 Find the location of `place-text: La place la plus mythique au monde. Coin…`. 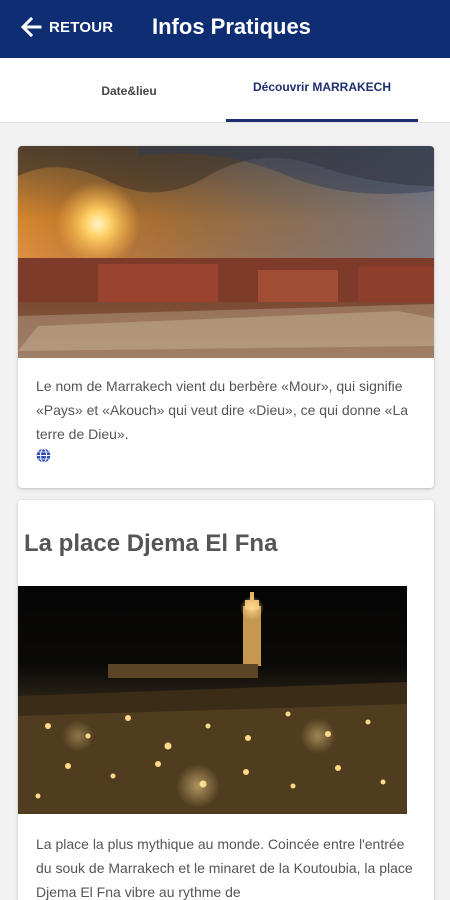

place-text: La place la plus mythique au monde. Coin… is located at coordinates (224, 868).